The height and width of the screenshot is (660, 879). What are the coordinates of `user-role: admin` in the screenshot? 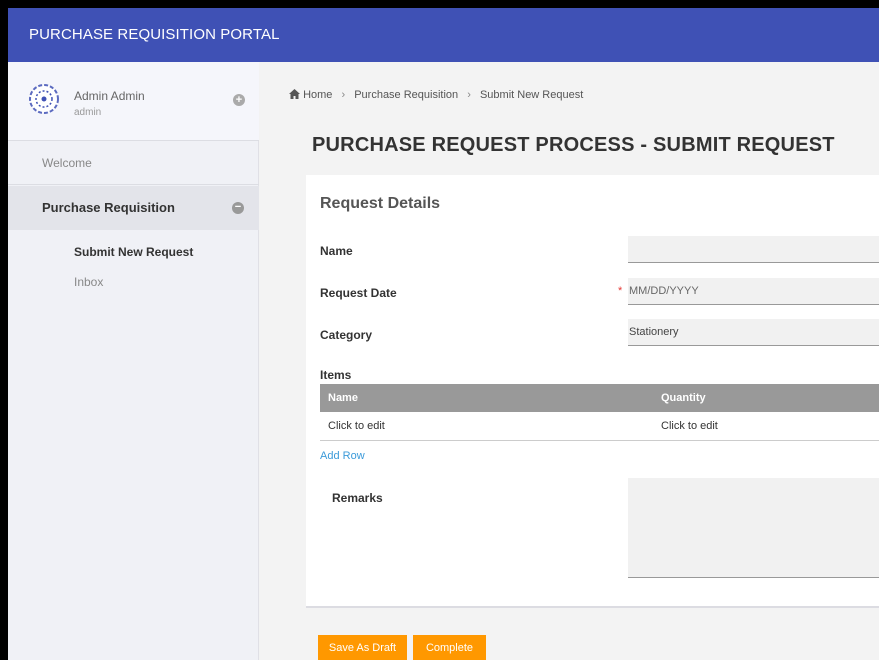 It's located at (88, 112).